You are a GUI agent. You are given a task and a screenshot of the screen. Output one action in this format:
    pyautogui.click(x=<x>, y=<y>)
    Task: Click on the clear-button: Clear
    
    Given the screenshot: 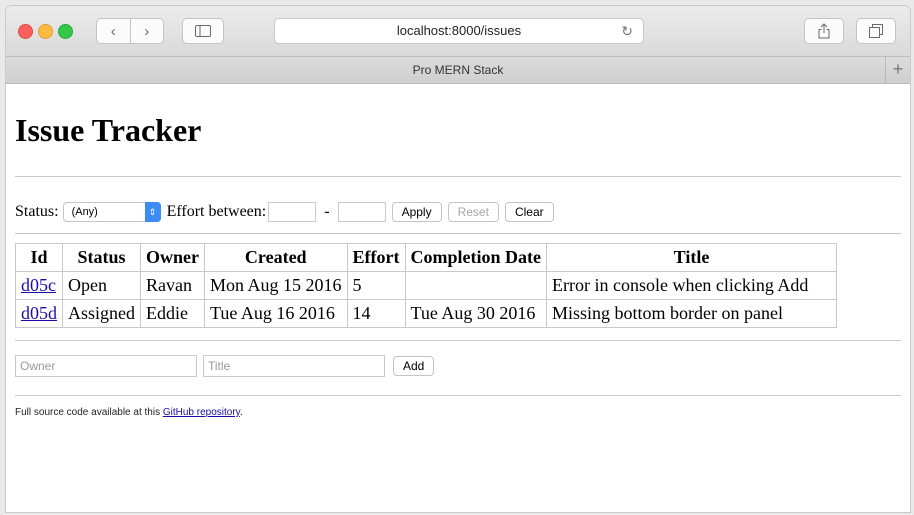 What is the action you would take?
    pyautogui.click(x=529, y=212)
    